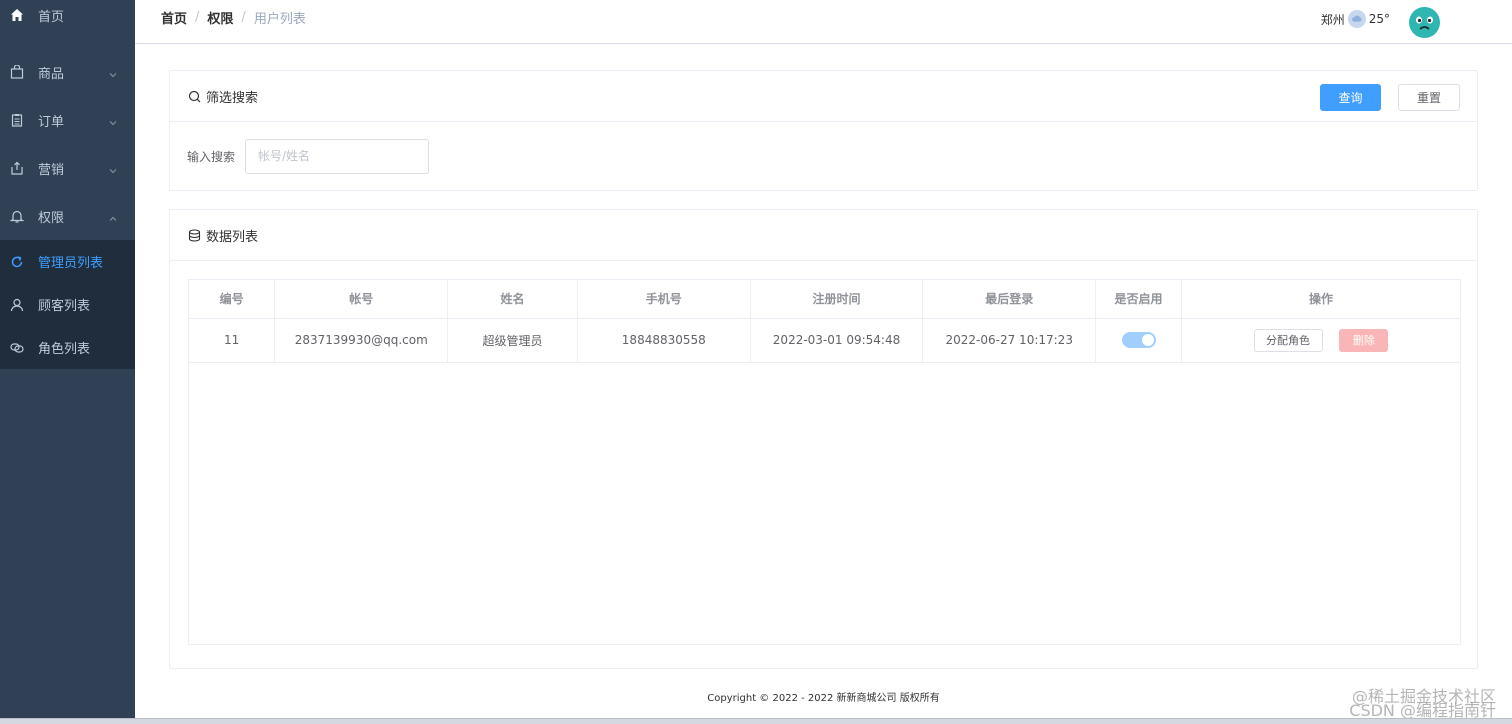 The width and height of the screenshot is (1512, 724). I want to click on os-taskbar, so click(756, 721).